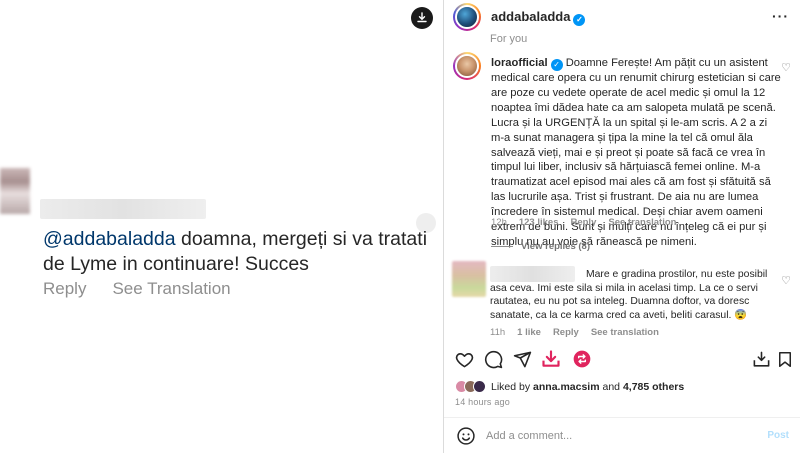 The width and height of the screenshot is (800, 453). What do you see at coordinates (493, 359) in the screenshot?
I see `comment-bubble-icon` at bounding box center [493, 359].